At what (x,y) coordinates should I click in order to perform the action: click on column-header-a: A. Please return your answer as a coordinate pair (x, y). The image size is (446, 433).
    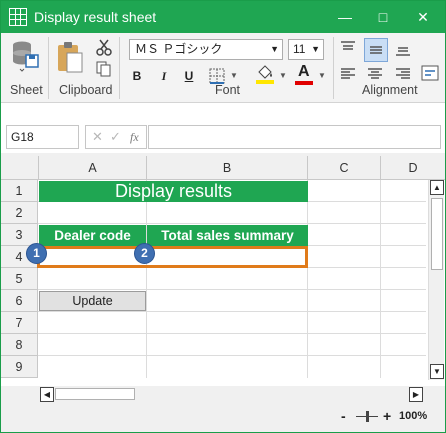
    Looking at the image, I should click on (93, 168).